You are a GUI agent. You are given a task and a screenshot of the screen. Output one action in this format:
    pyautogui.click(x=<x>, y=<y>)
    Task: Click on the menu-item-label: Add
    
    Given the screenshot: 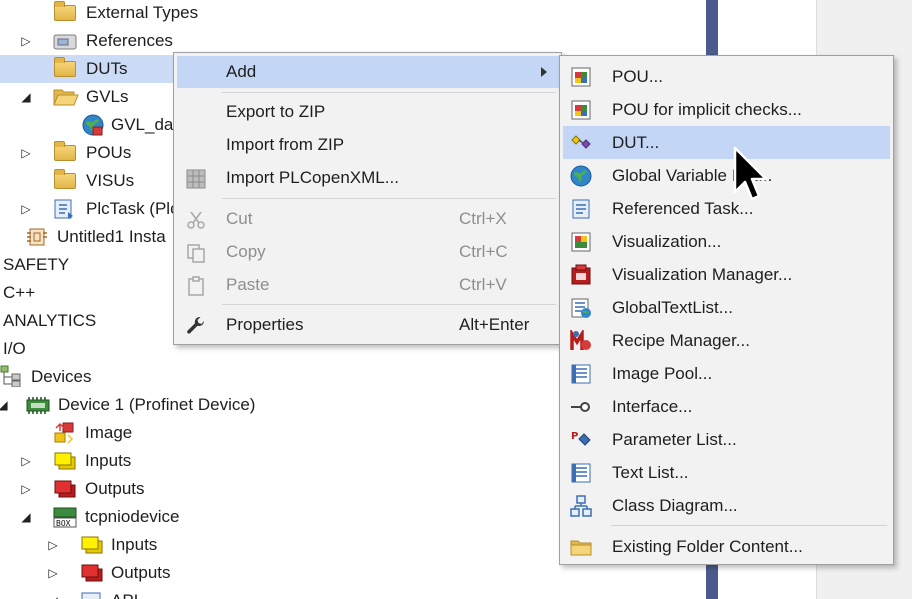 What is the action you would take?
    pyautogui.click(x=241, y=71)
    